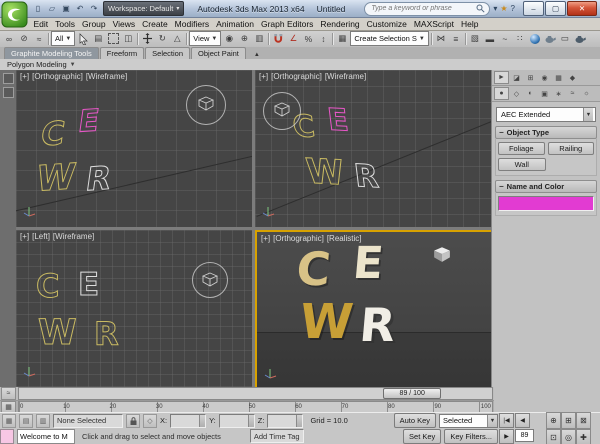 The image size is (600, 444). I want to click on unlink-selection-icon: ⊘, so click(24, 38).